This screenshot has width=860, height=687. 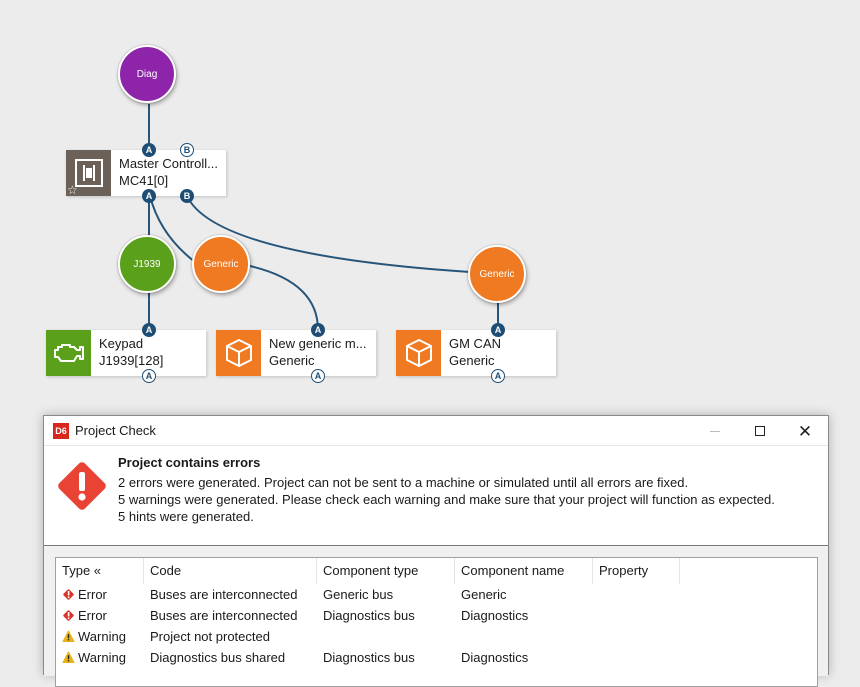 I want to click on node-new-generic-module: New generic m... Generic, so click(x=296, y=353).